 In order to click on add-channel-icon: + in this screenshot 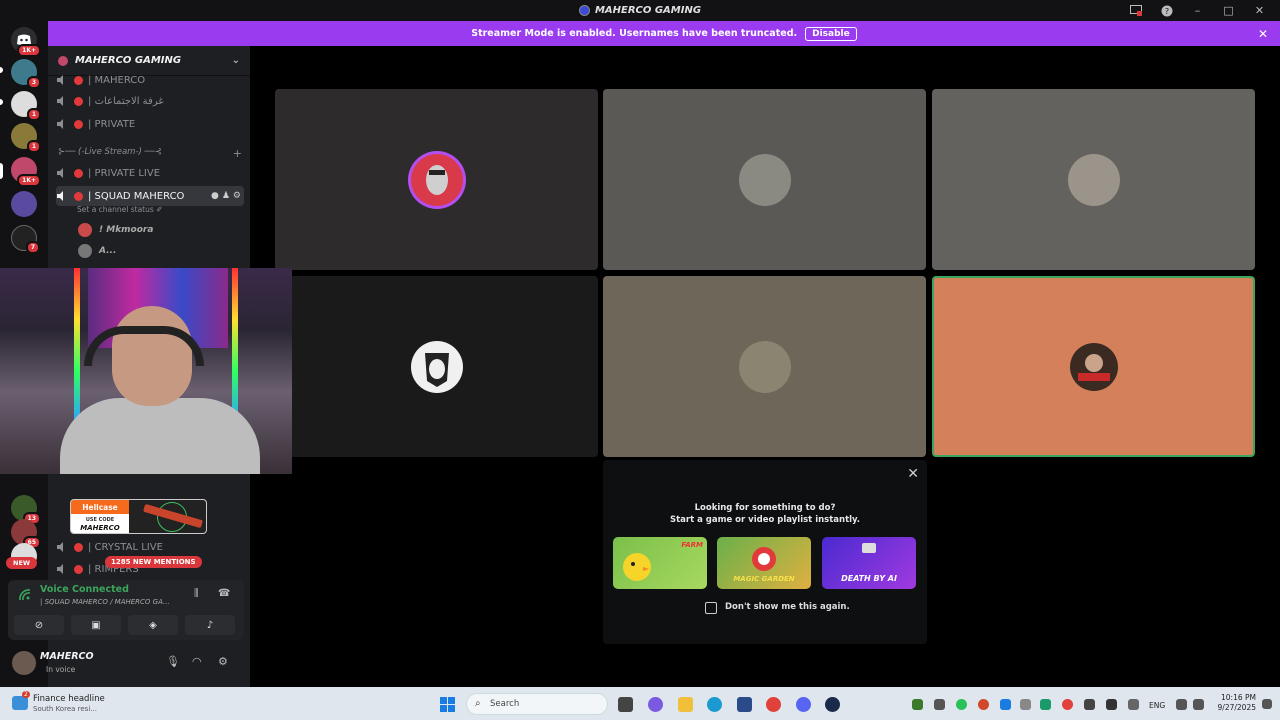, I will do `click(237, 153)`.